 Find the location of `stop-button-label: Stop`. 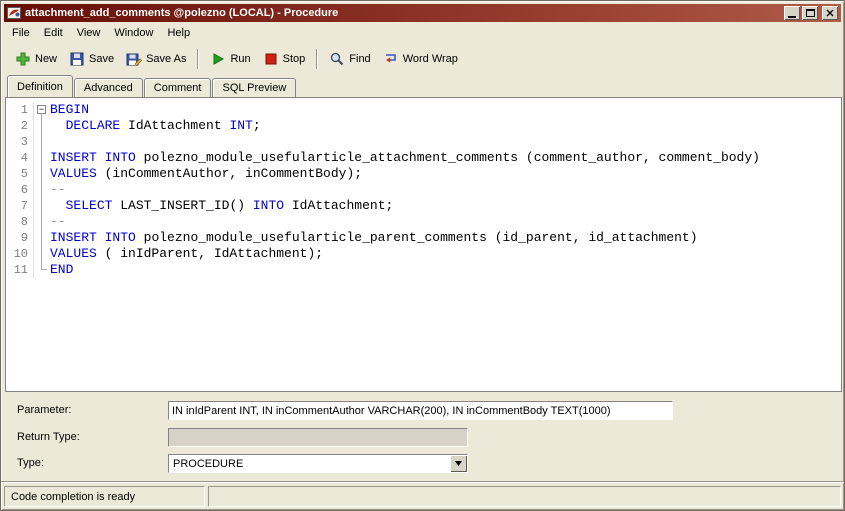

stop-button-label: Stop is located at coordinates (294, 59).